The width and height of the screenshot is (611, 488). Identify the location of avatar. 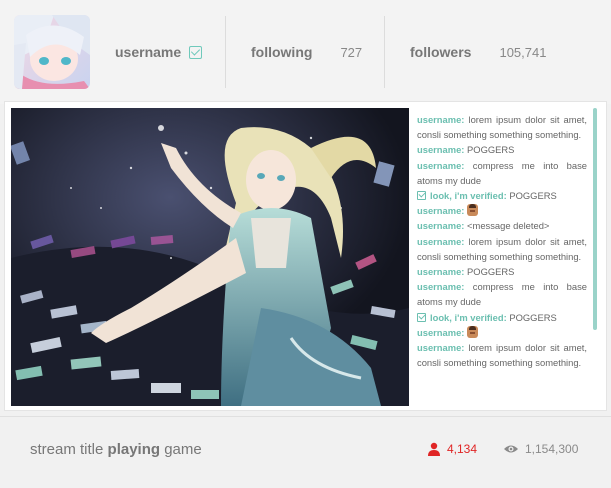
(52, 52).